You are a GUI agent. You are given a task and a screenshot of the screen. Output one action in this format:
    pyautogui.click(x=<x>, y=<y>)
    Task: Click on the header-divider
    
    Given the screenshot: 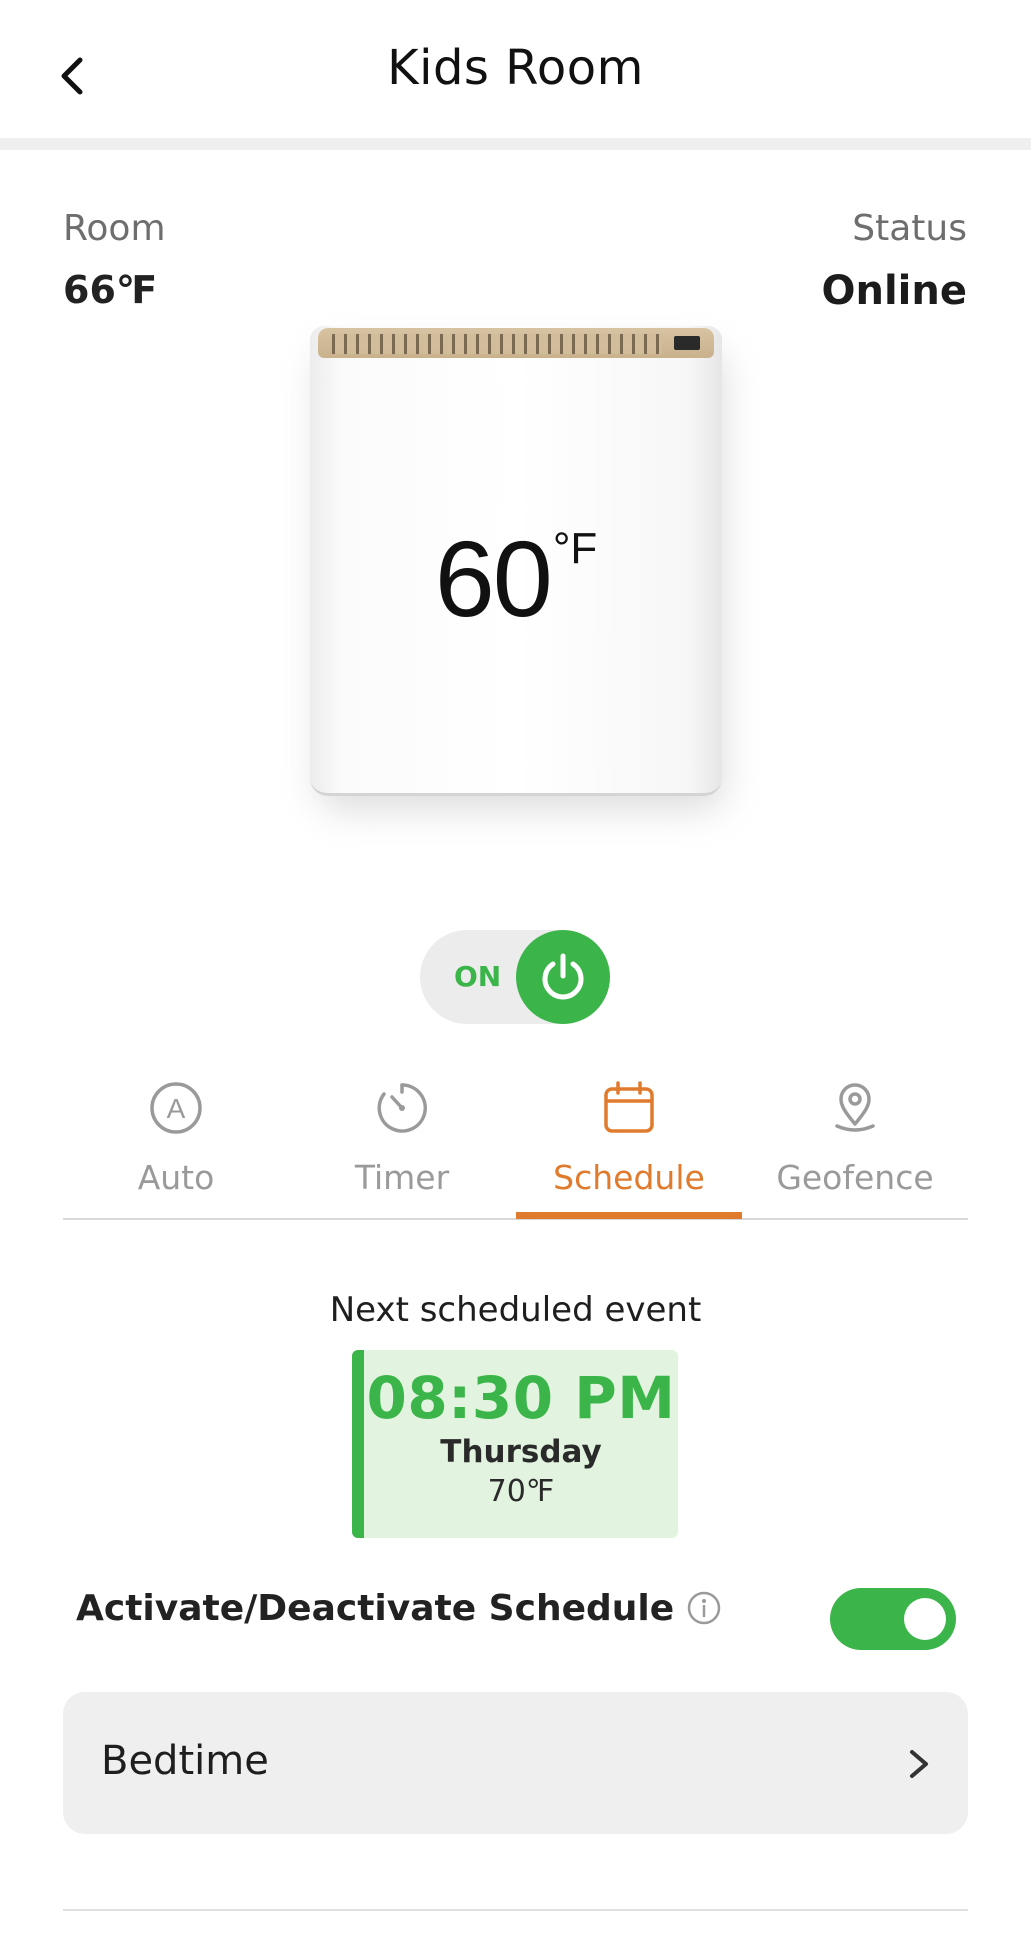 What is the action you would take?
    pyautogui.click(x=515, y=144)
    